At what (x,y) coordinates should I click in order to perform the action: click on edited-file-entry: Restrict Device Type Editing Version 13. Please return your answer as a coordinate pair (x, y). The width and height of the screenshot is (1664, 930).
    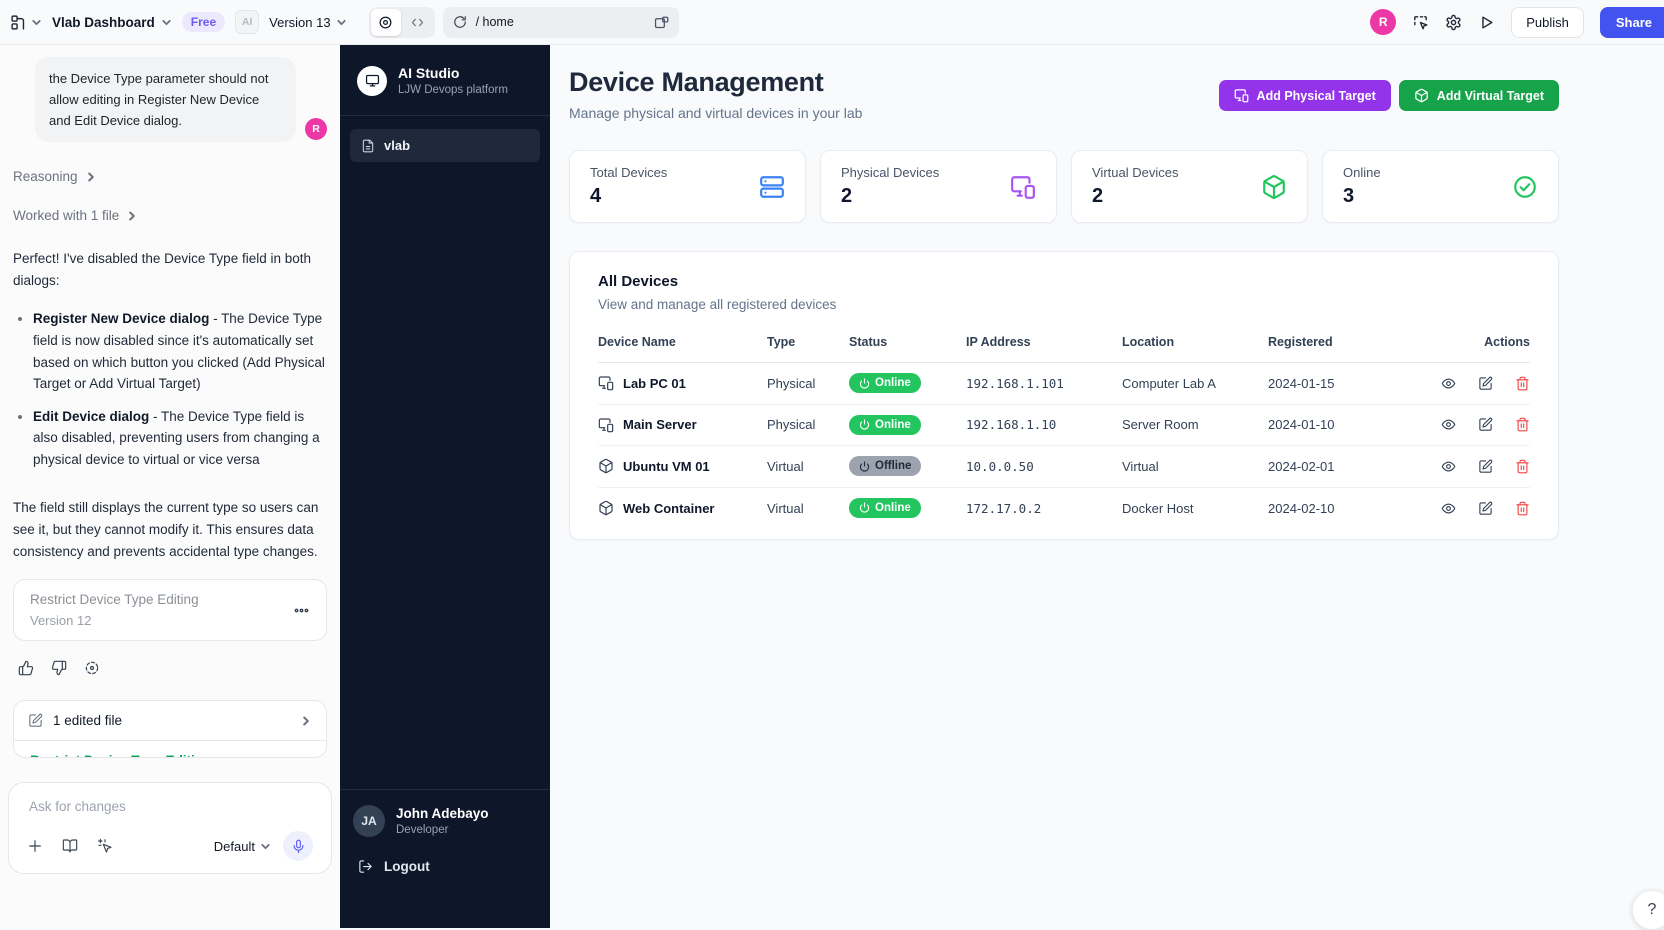
    Looking at the image, I should click on (170, 748).